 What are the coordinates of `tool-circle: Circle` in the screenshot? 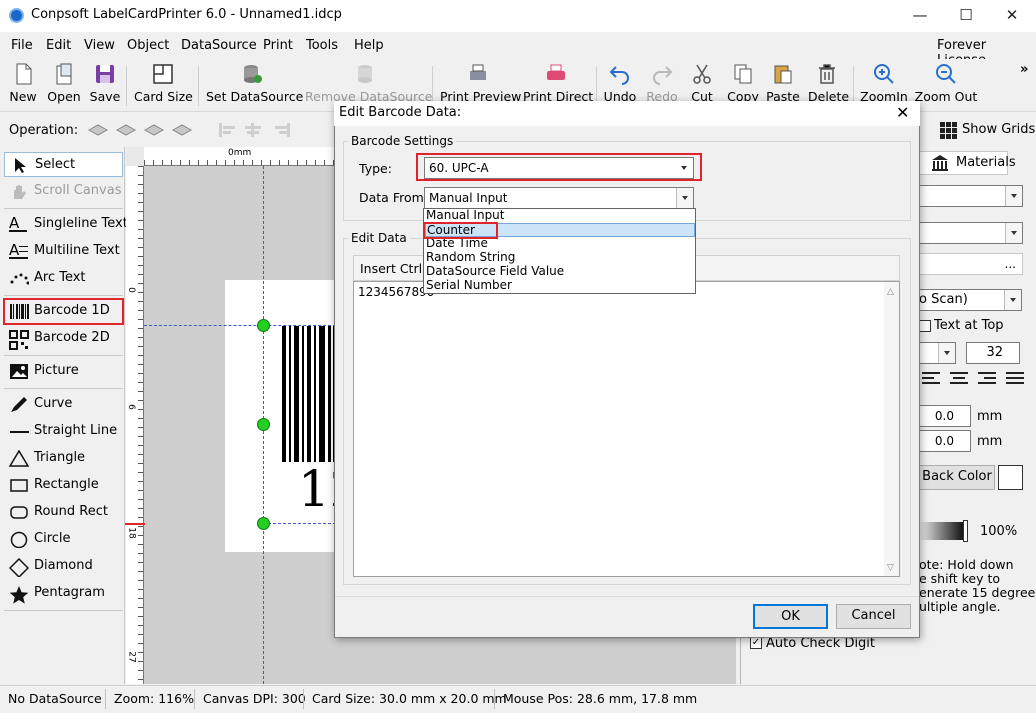 It's located at (63, 539).